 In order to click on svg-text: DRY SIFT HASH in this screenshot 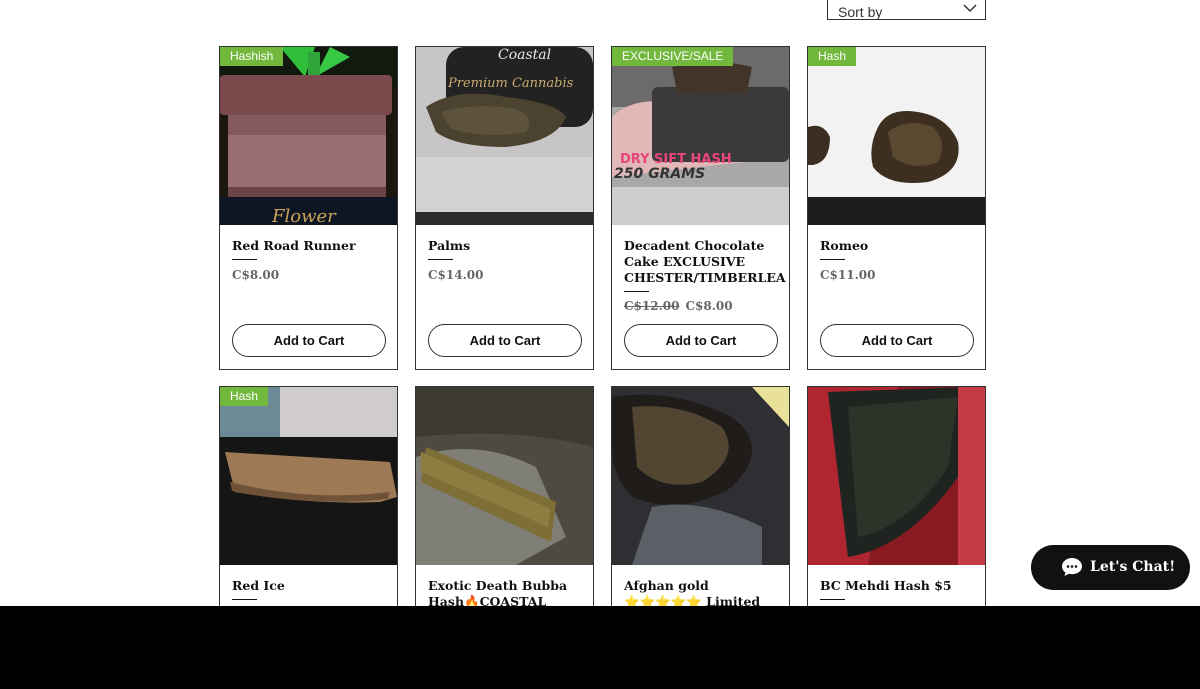, I will do `click(676, 159)`.